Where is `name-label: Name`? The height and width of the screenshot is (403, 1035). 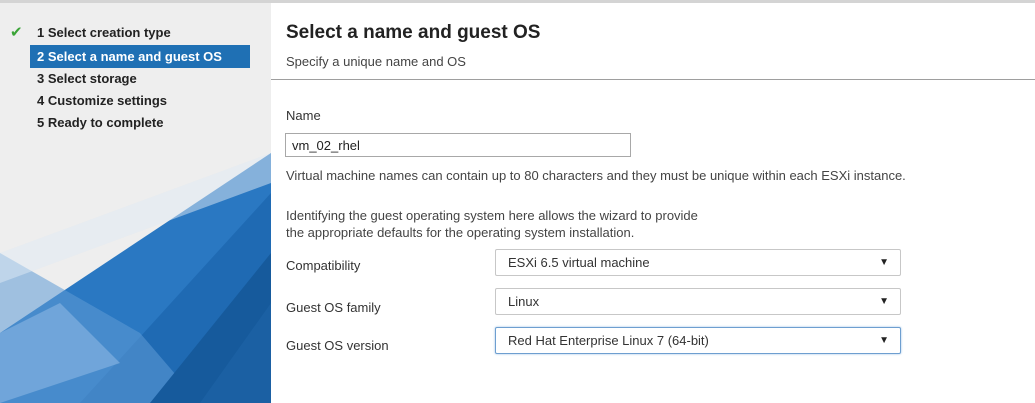
name-label: Name is located at coordinates (303, 115).